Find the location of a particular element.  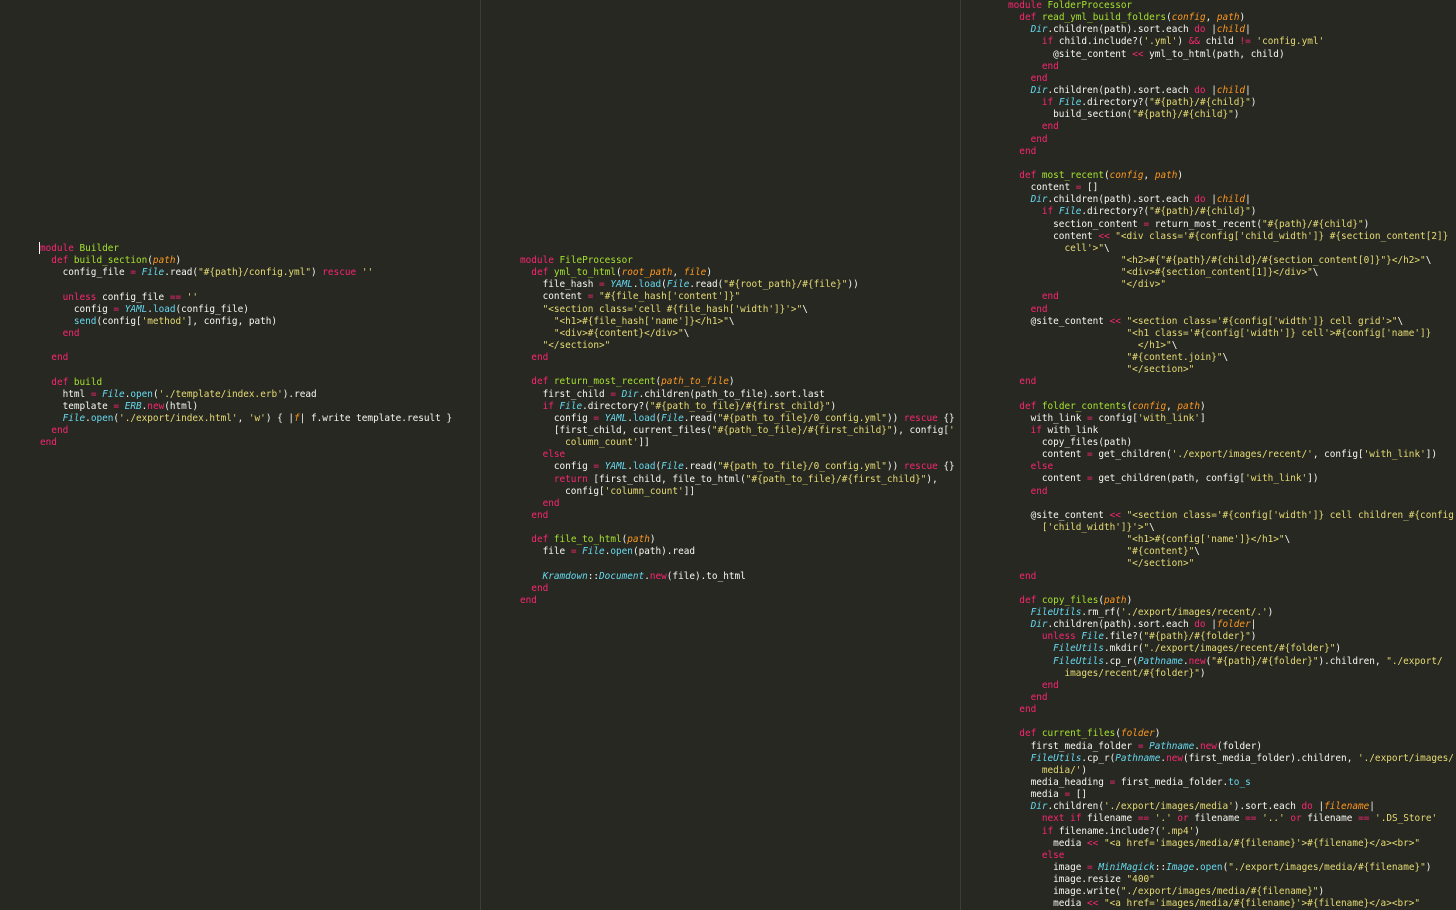

code-line: def build_section(path) is located at coordinates (260, 261).